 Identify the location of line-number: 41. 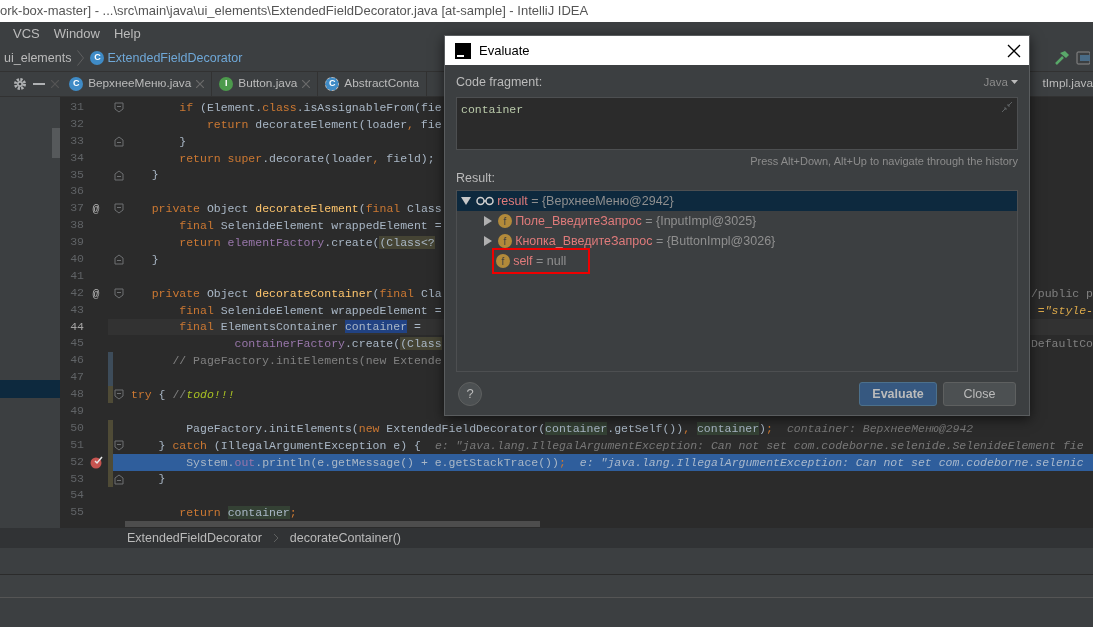
(76, 275).